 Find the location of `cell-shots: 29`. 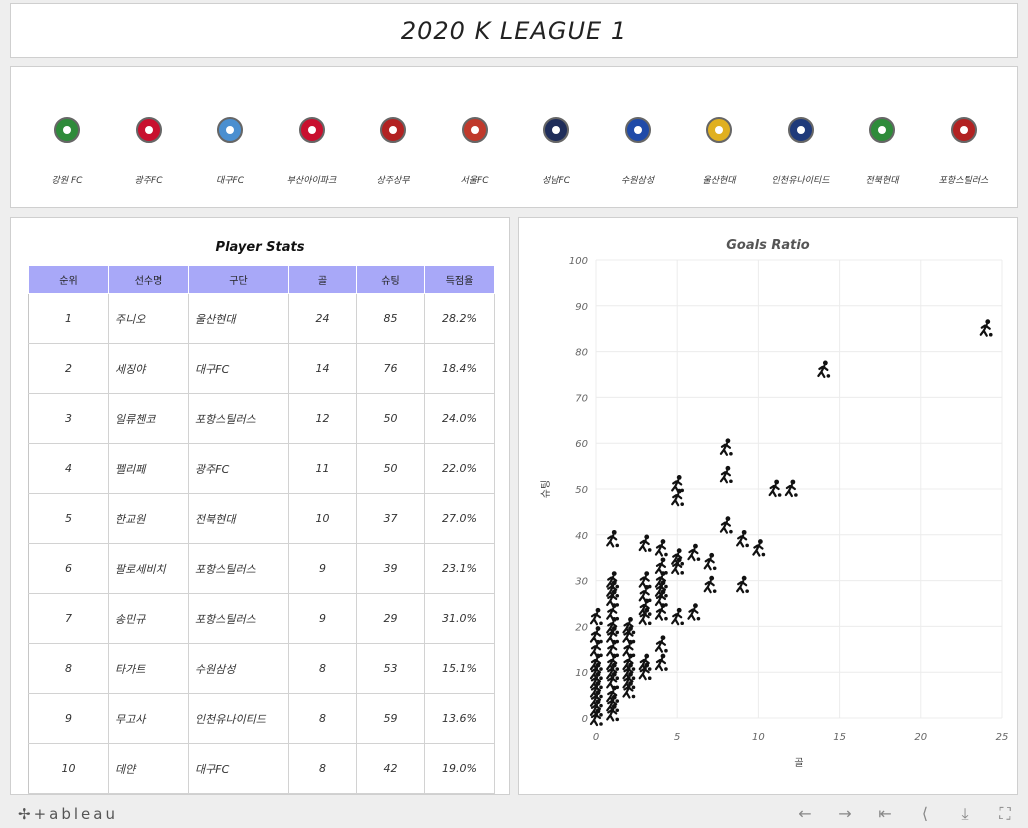

cell-shots: 29 is located at coordinates (390, 618).